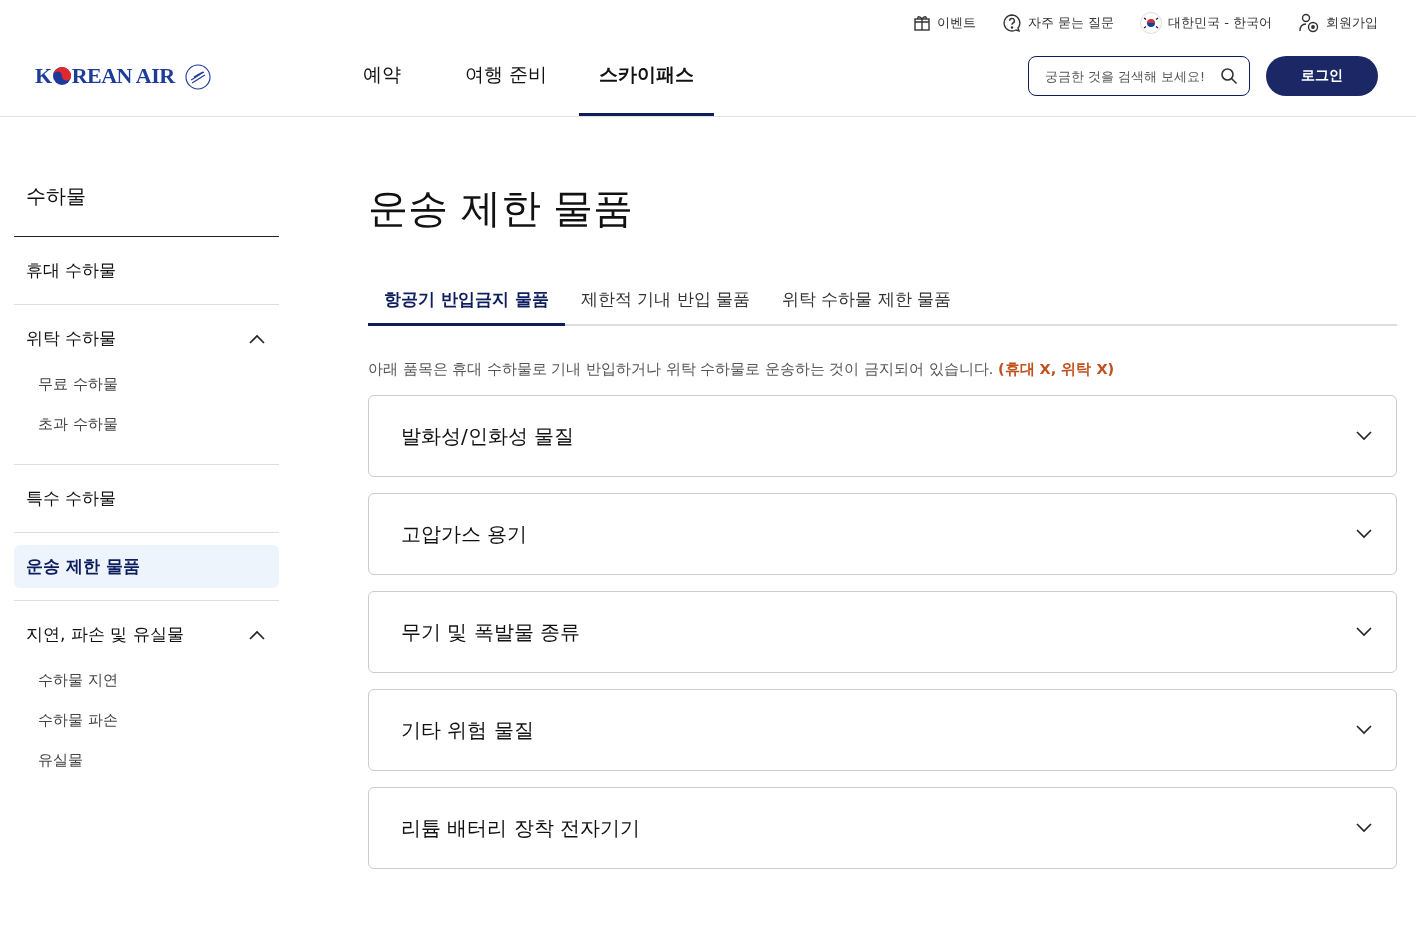 The height and width of the screenshot is (932, 1416). I want to click on tab: 위탁 수하물 제한 물품, so click(867, 307).